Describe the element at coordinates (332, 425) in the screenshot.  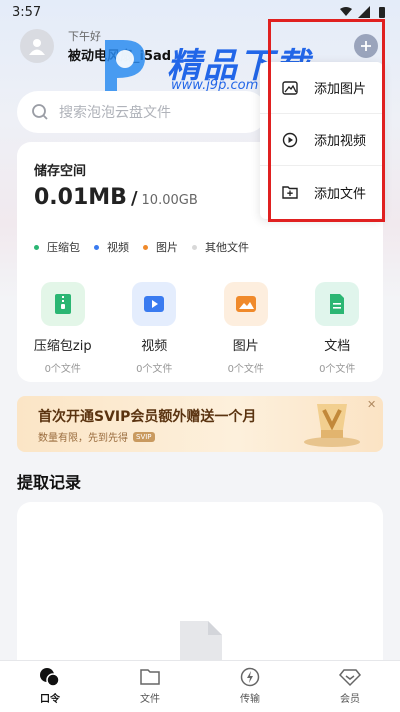
I see `svip-trophy-icon` at that location.